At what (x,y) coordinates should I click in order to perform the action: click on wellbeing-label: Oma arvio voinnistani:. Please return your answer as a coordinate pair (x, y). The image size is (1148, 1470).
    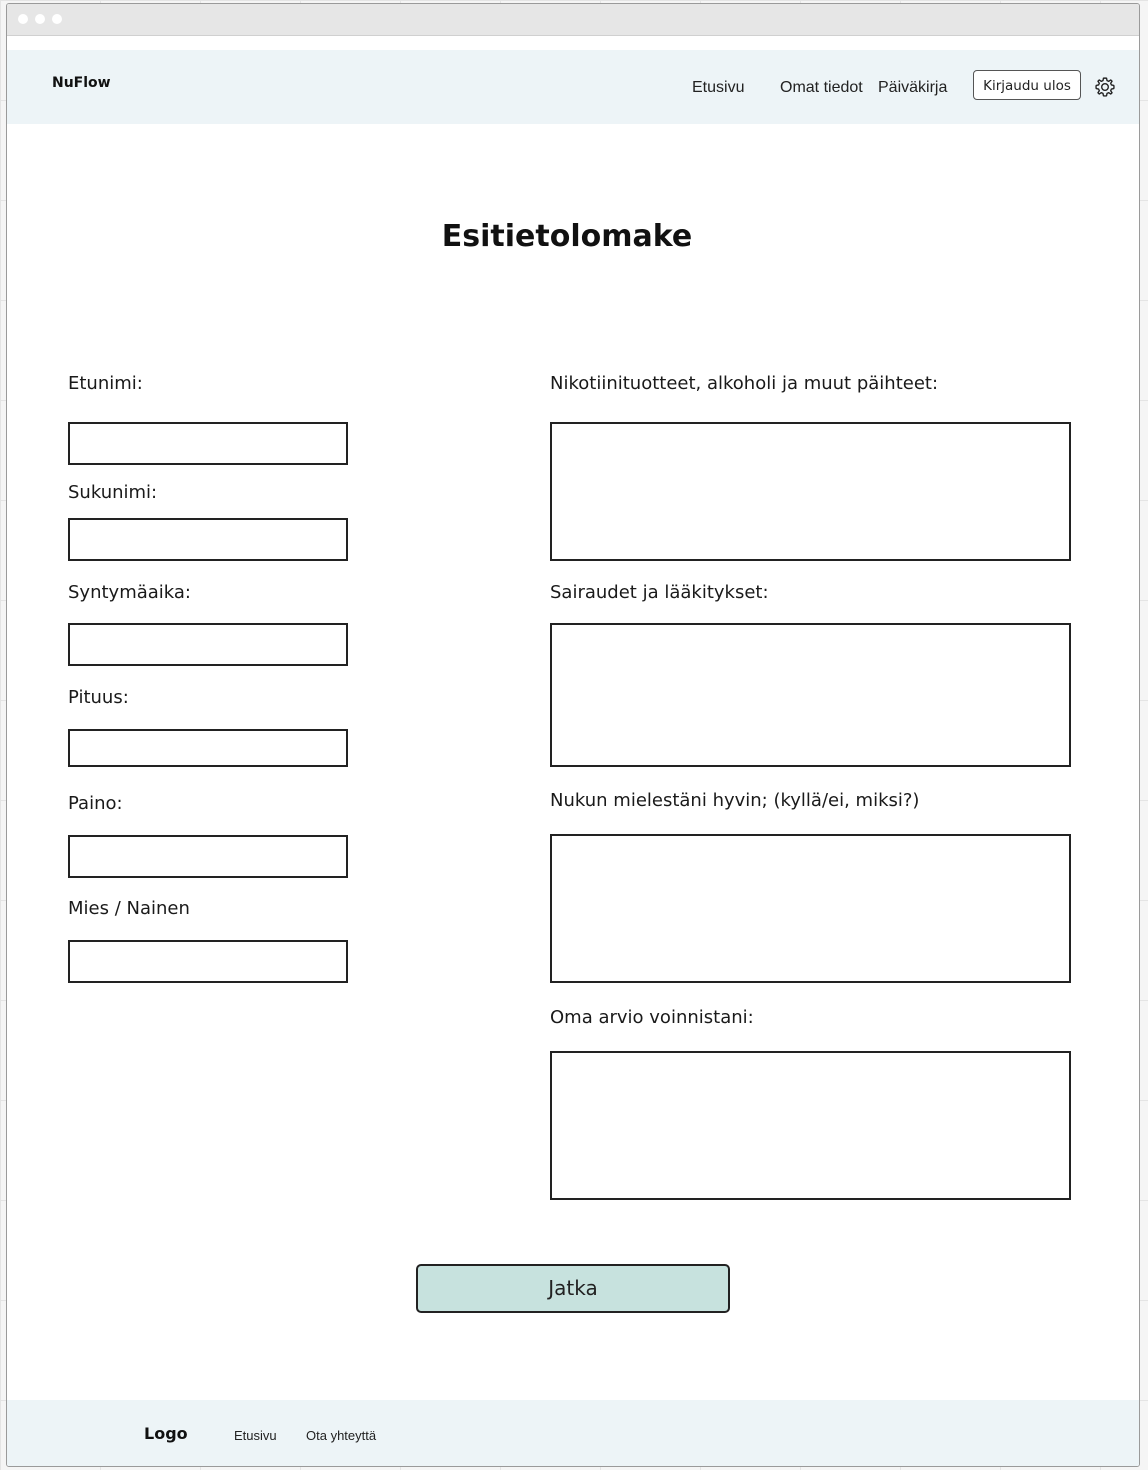
    Looking at the image, I should click on (652, 1017).